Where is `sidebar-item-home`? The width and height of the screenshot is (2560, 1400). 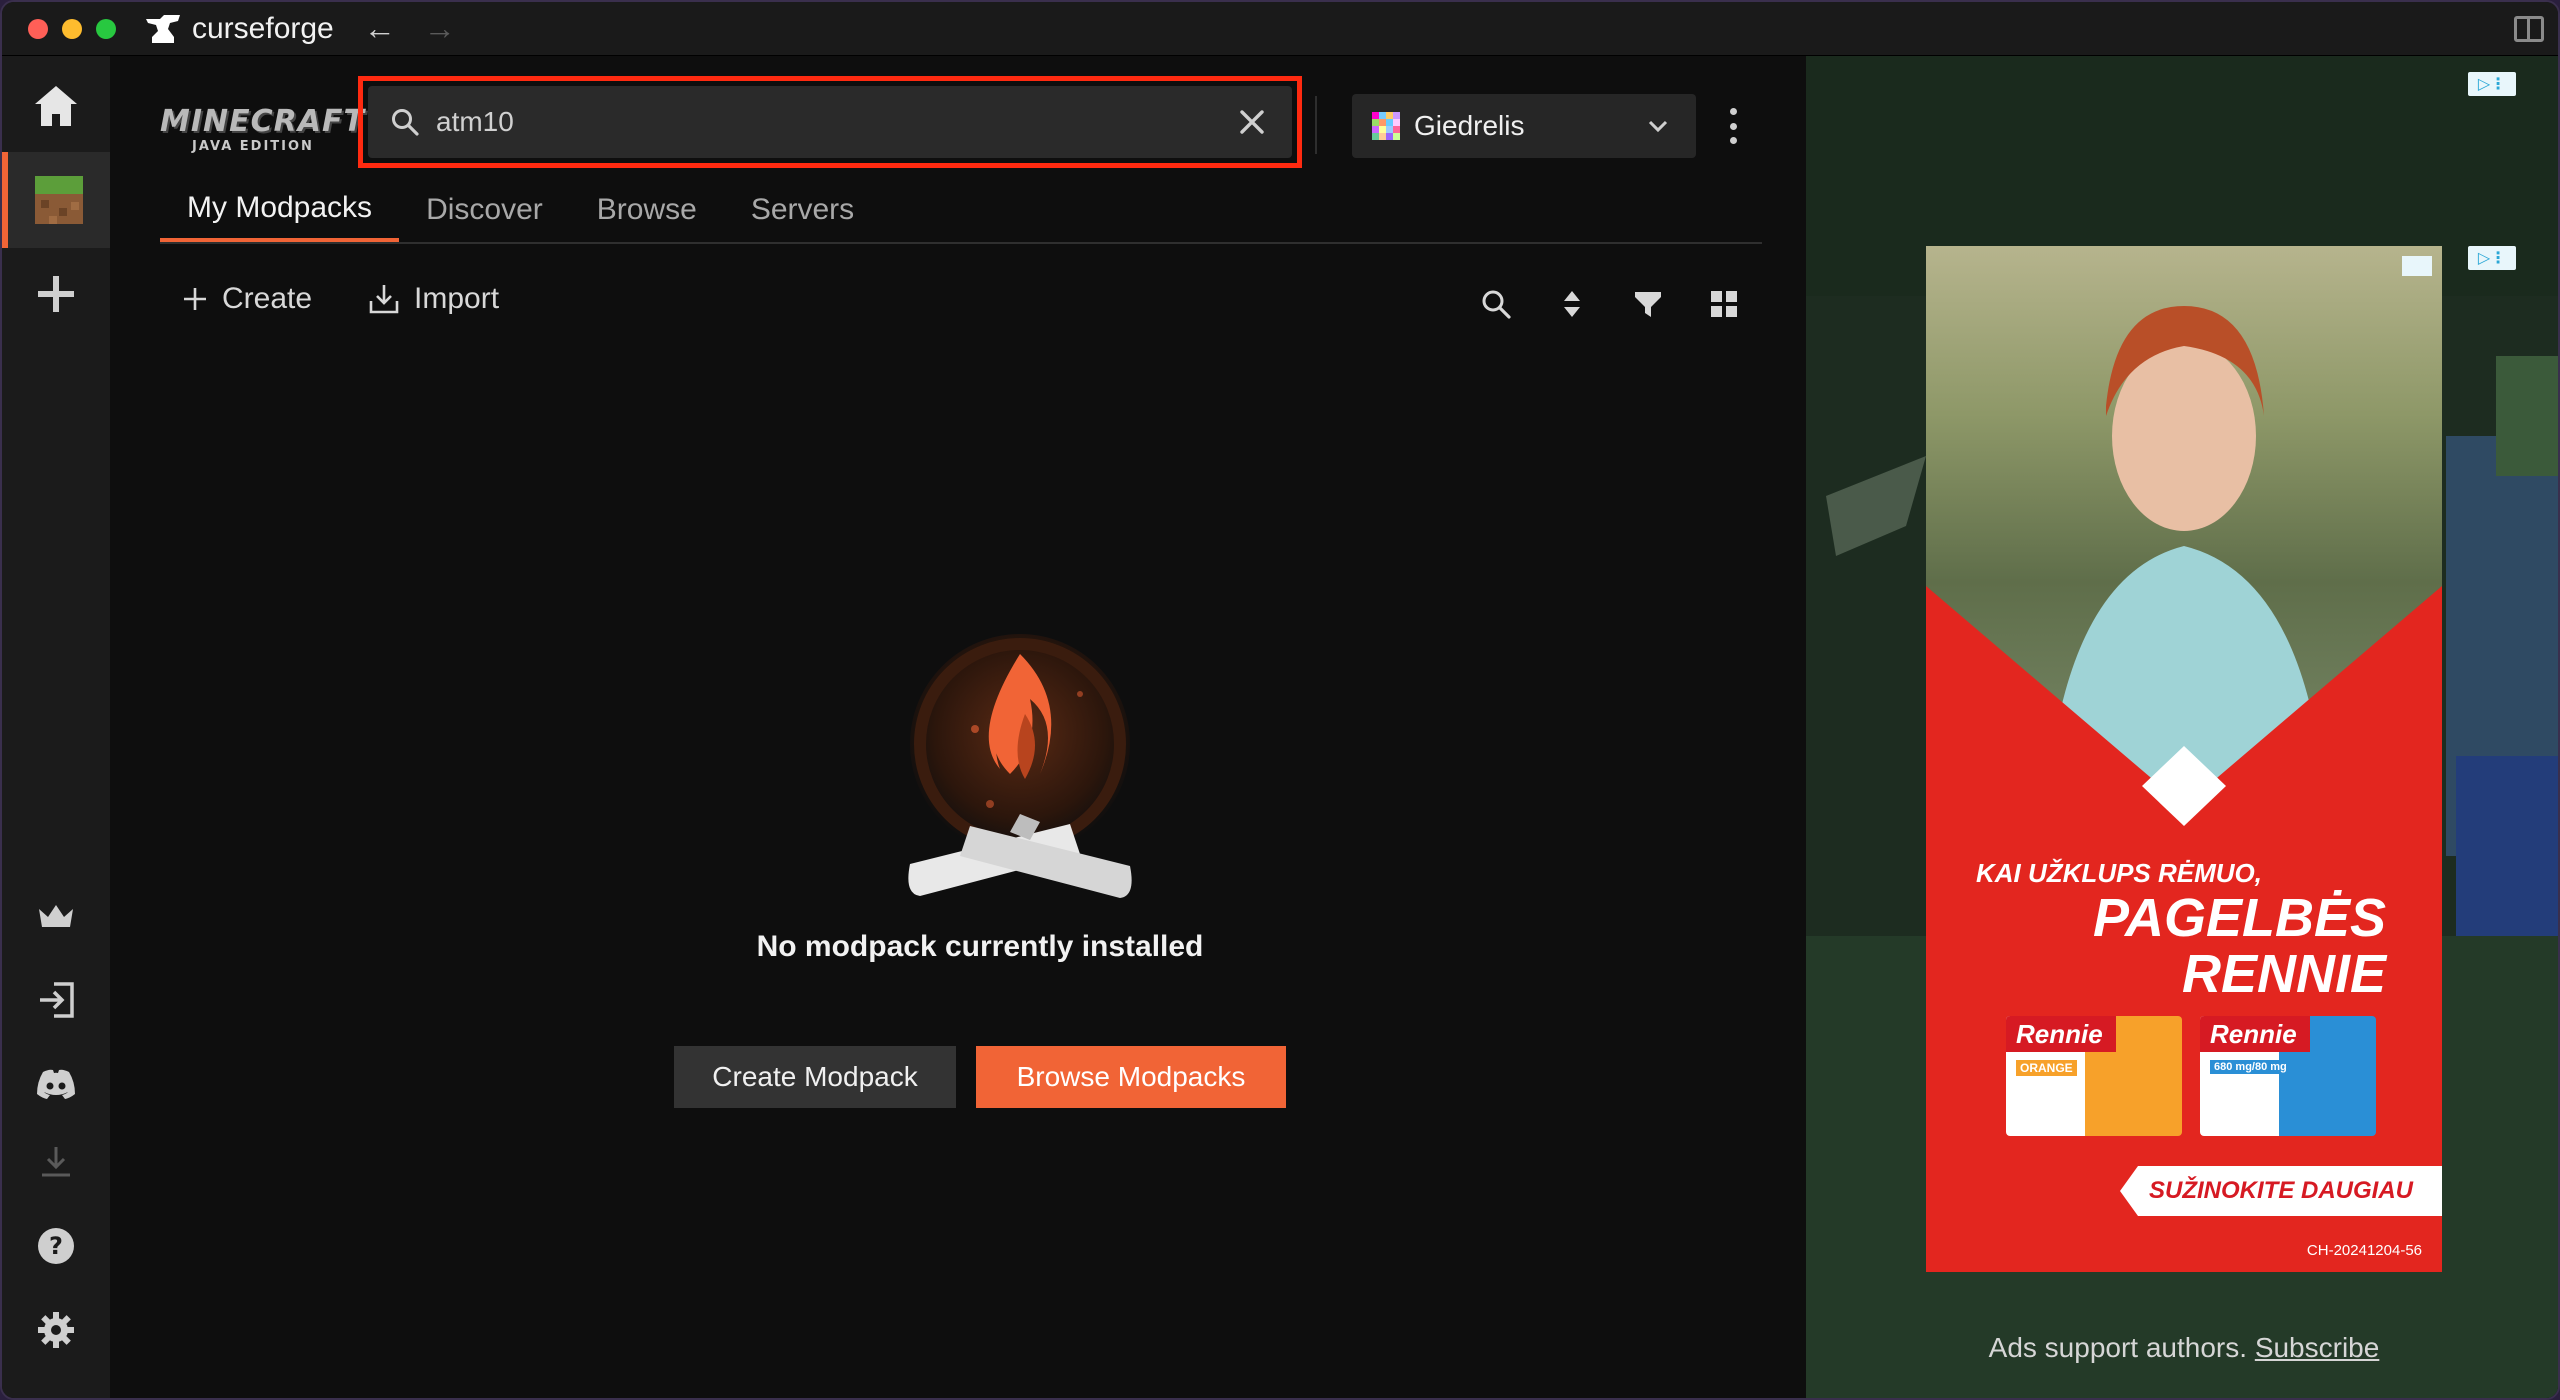 sidebar-item-home is located at coordinates (56, 106).